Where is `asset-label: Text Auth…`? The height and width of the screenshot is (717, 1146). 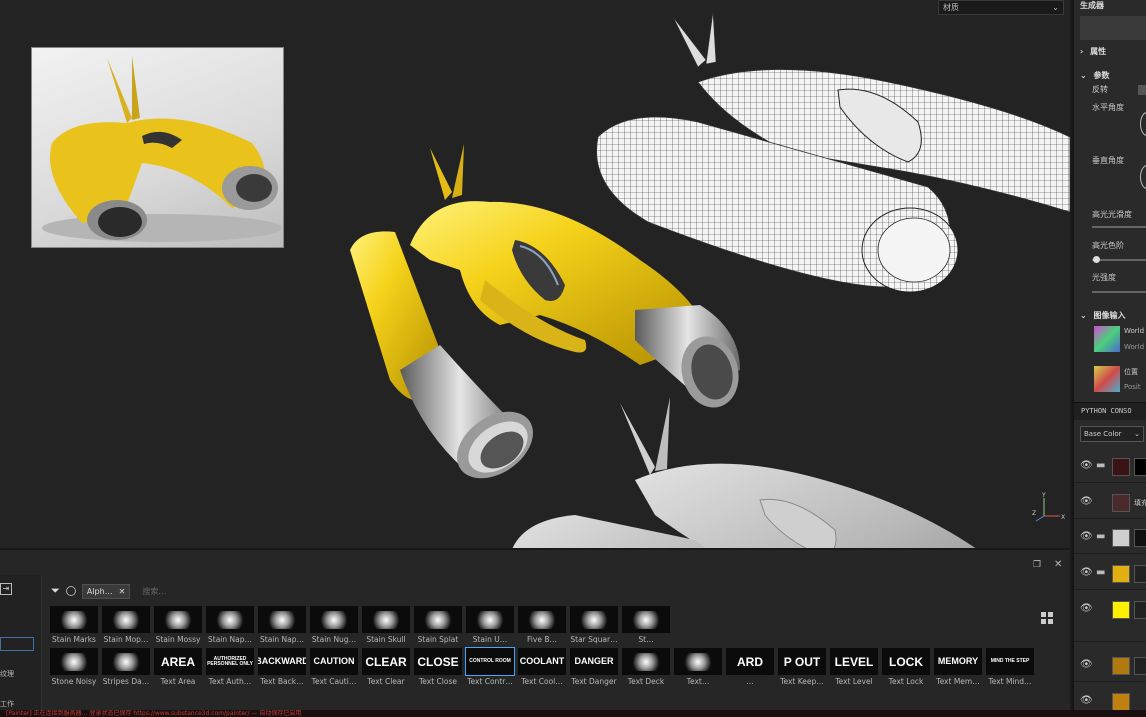
asset-label: Text Auth… is located at coordinates (230, 681).